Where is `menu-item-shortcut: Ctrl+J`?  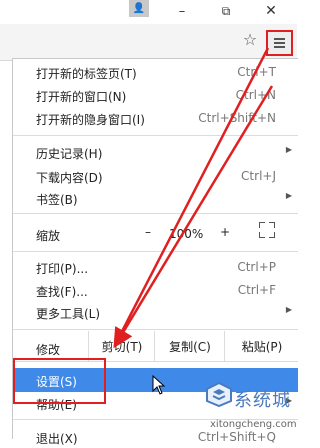
menu-item-shortcut: Ctrl+J is located at coordinates (258, 176).